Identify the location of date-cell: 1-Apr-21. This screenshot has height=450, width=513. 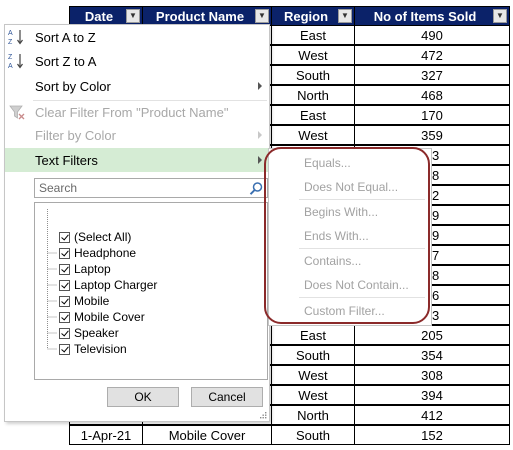
(106, 435).